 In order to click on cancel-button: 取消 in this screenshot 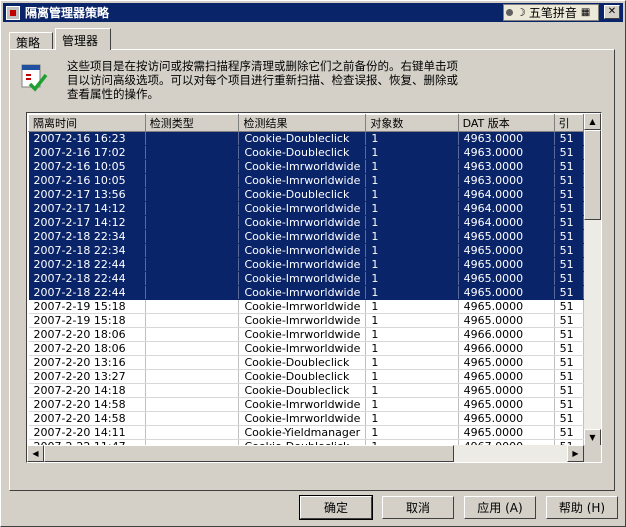, I will do `click(418, 507)`.